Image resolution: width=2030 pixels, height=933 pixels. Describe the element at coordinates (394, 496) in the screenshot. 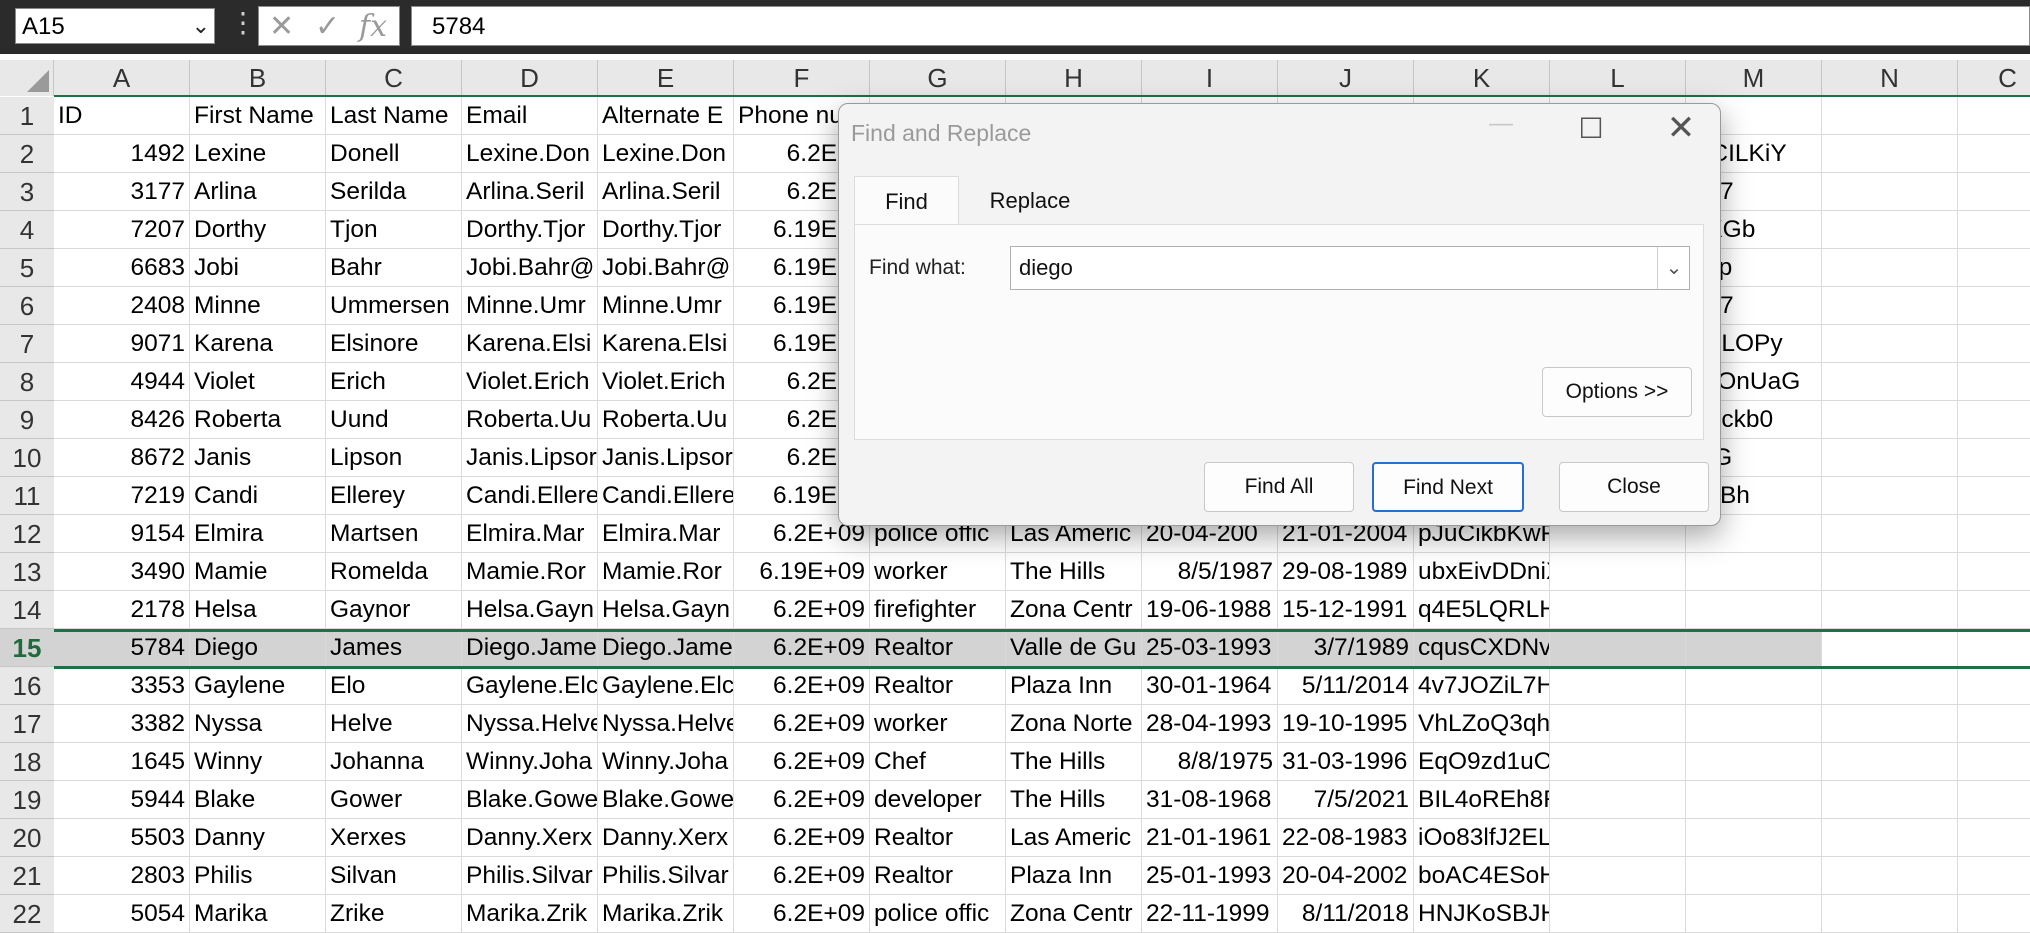

I see `cell: Ellerey` at that location.